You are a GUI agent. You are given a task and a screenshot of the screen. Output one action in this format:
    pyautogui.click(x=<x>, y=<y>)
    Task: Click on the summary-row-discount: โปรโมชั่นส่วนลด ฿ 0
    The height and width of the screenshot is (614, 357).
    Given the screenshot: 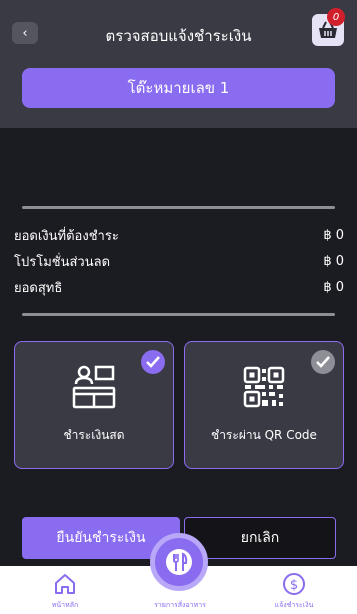 What is the action you would take?
    pyautogui.click(x=179, y=261)
    